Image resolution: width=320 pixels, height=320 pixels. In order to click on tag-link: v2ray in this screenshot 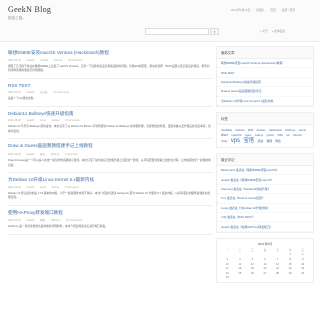, I will do `click(224, 141)`.